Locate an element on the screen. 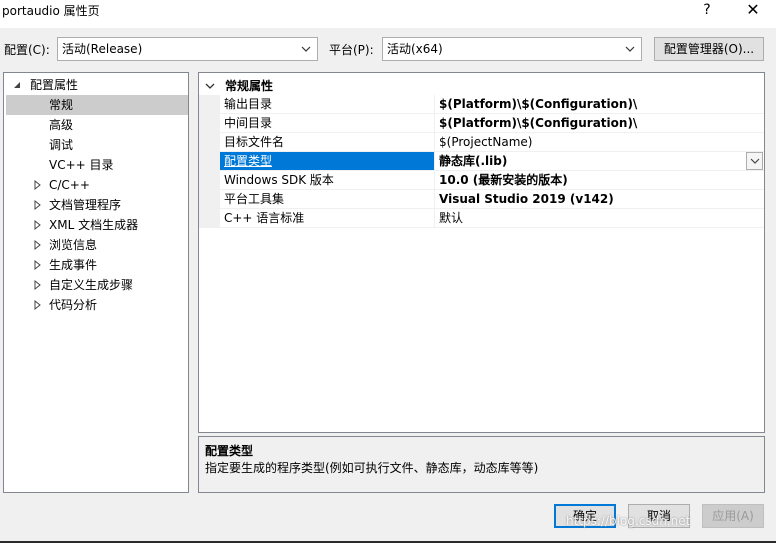 The height and width of the screenshot is (543, 776). close-button: ✕ is located at coordinates (753, 11).